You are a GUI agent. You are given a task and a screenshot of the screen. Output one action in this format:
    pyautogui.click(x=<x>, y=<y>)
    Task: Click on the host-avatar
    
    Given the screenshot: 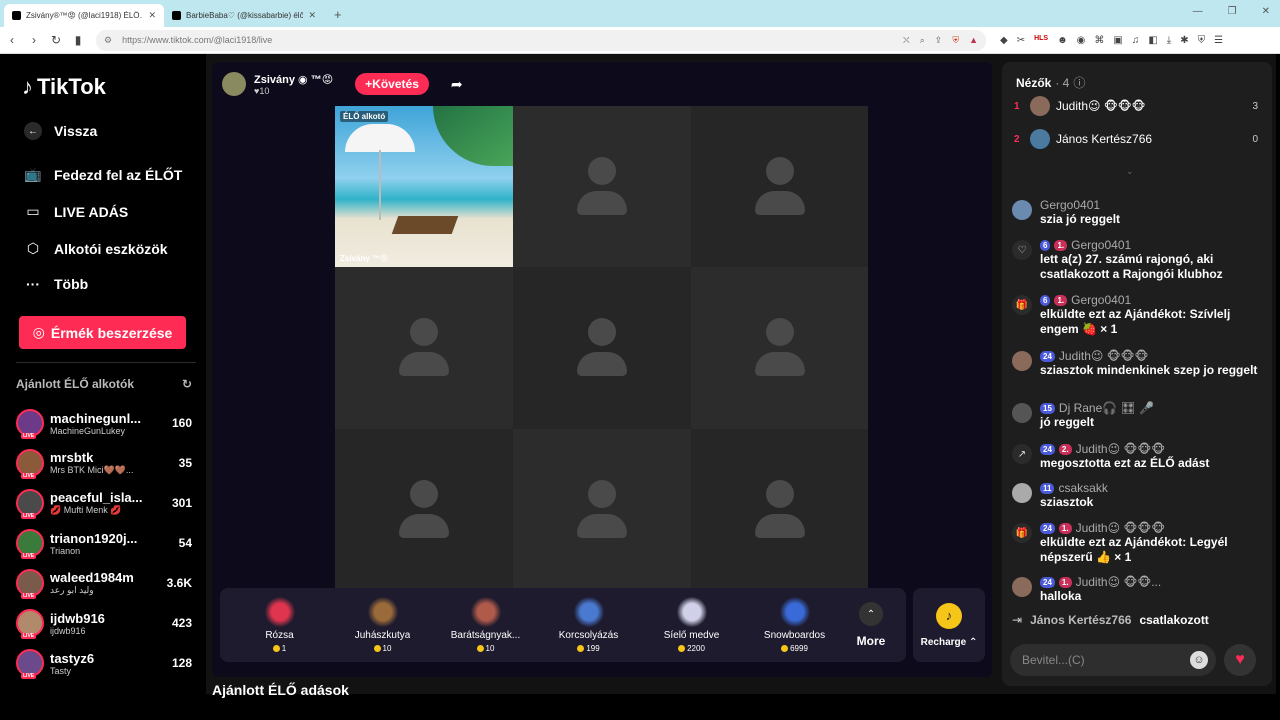 What is the action you would take?
    pyautogui.click(x=234, y=84)
    